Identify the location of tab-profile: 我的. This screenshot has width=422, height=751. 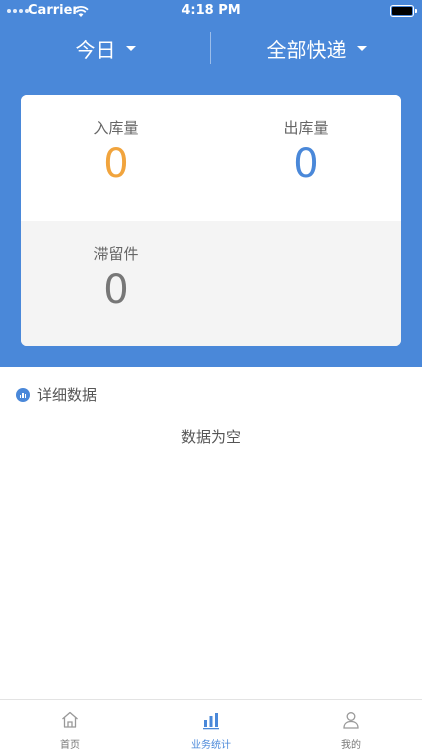
(351, 725).